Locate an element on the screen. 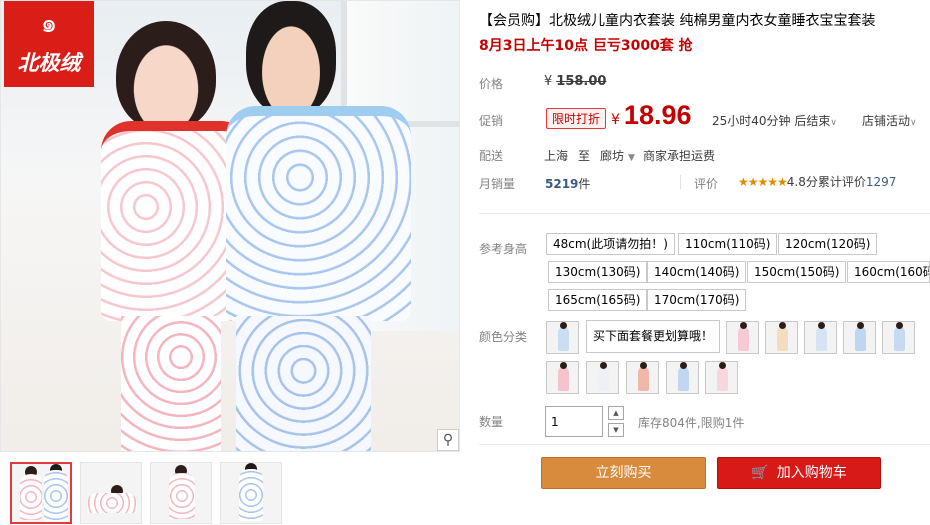 The image size is (930, 525). girl-figure-head is located at coordinates (166, 76).